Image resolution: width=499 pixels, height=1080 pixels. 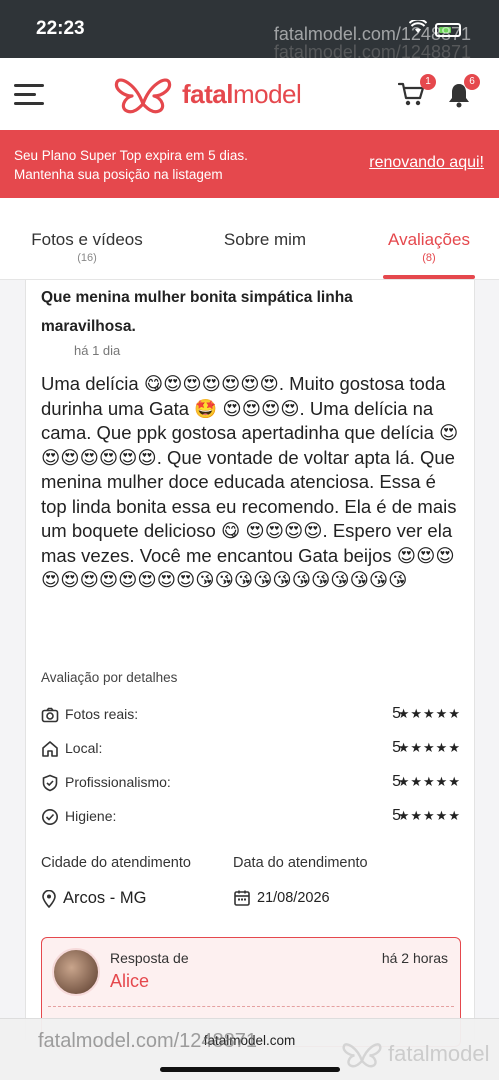 What do you see at coordinates (464, 93) in the screenshot?
I see `notifications-button: 6` at bounding box center [464, 93].